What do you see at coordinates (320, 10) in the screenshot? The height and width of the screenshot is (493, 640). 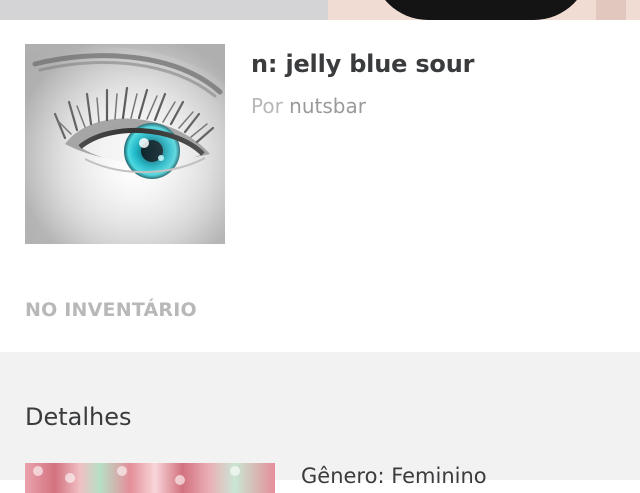 I see `avatar-preview-banner` at bounding box center [320, 10].